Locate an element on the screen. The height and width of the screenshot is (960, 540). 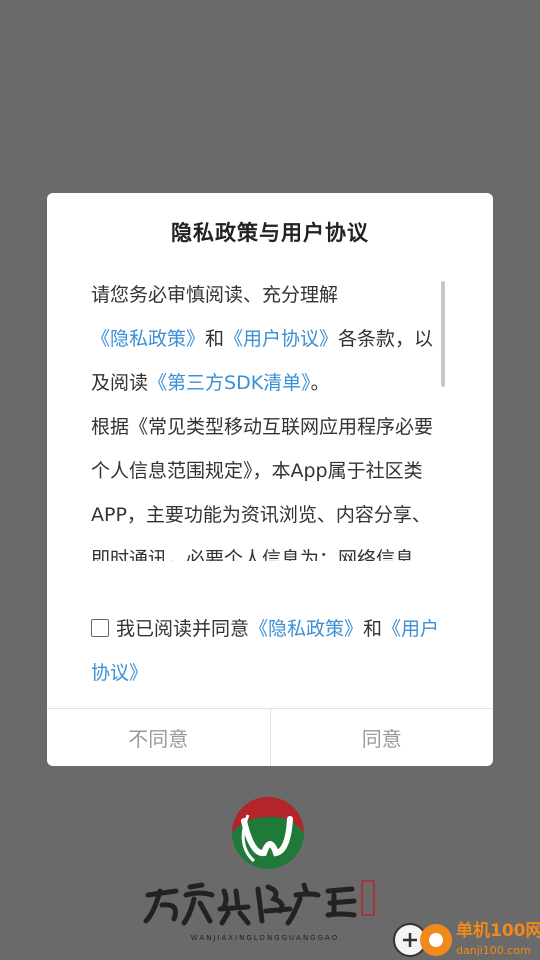
content-scrollbar is located at coordinates (443, 334).